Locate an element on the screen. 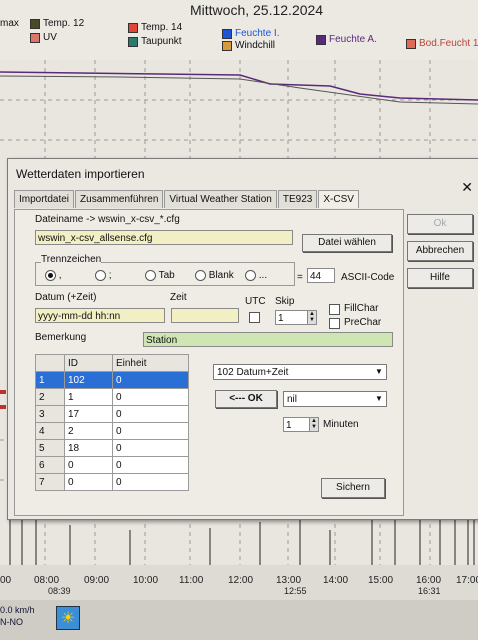  equals-sign: = is located at coordinates (300, 277).